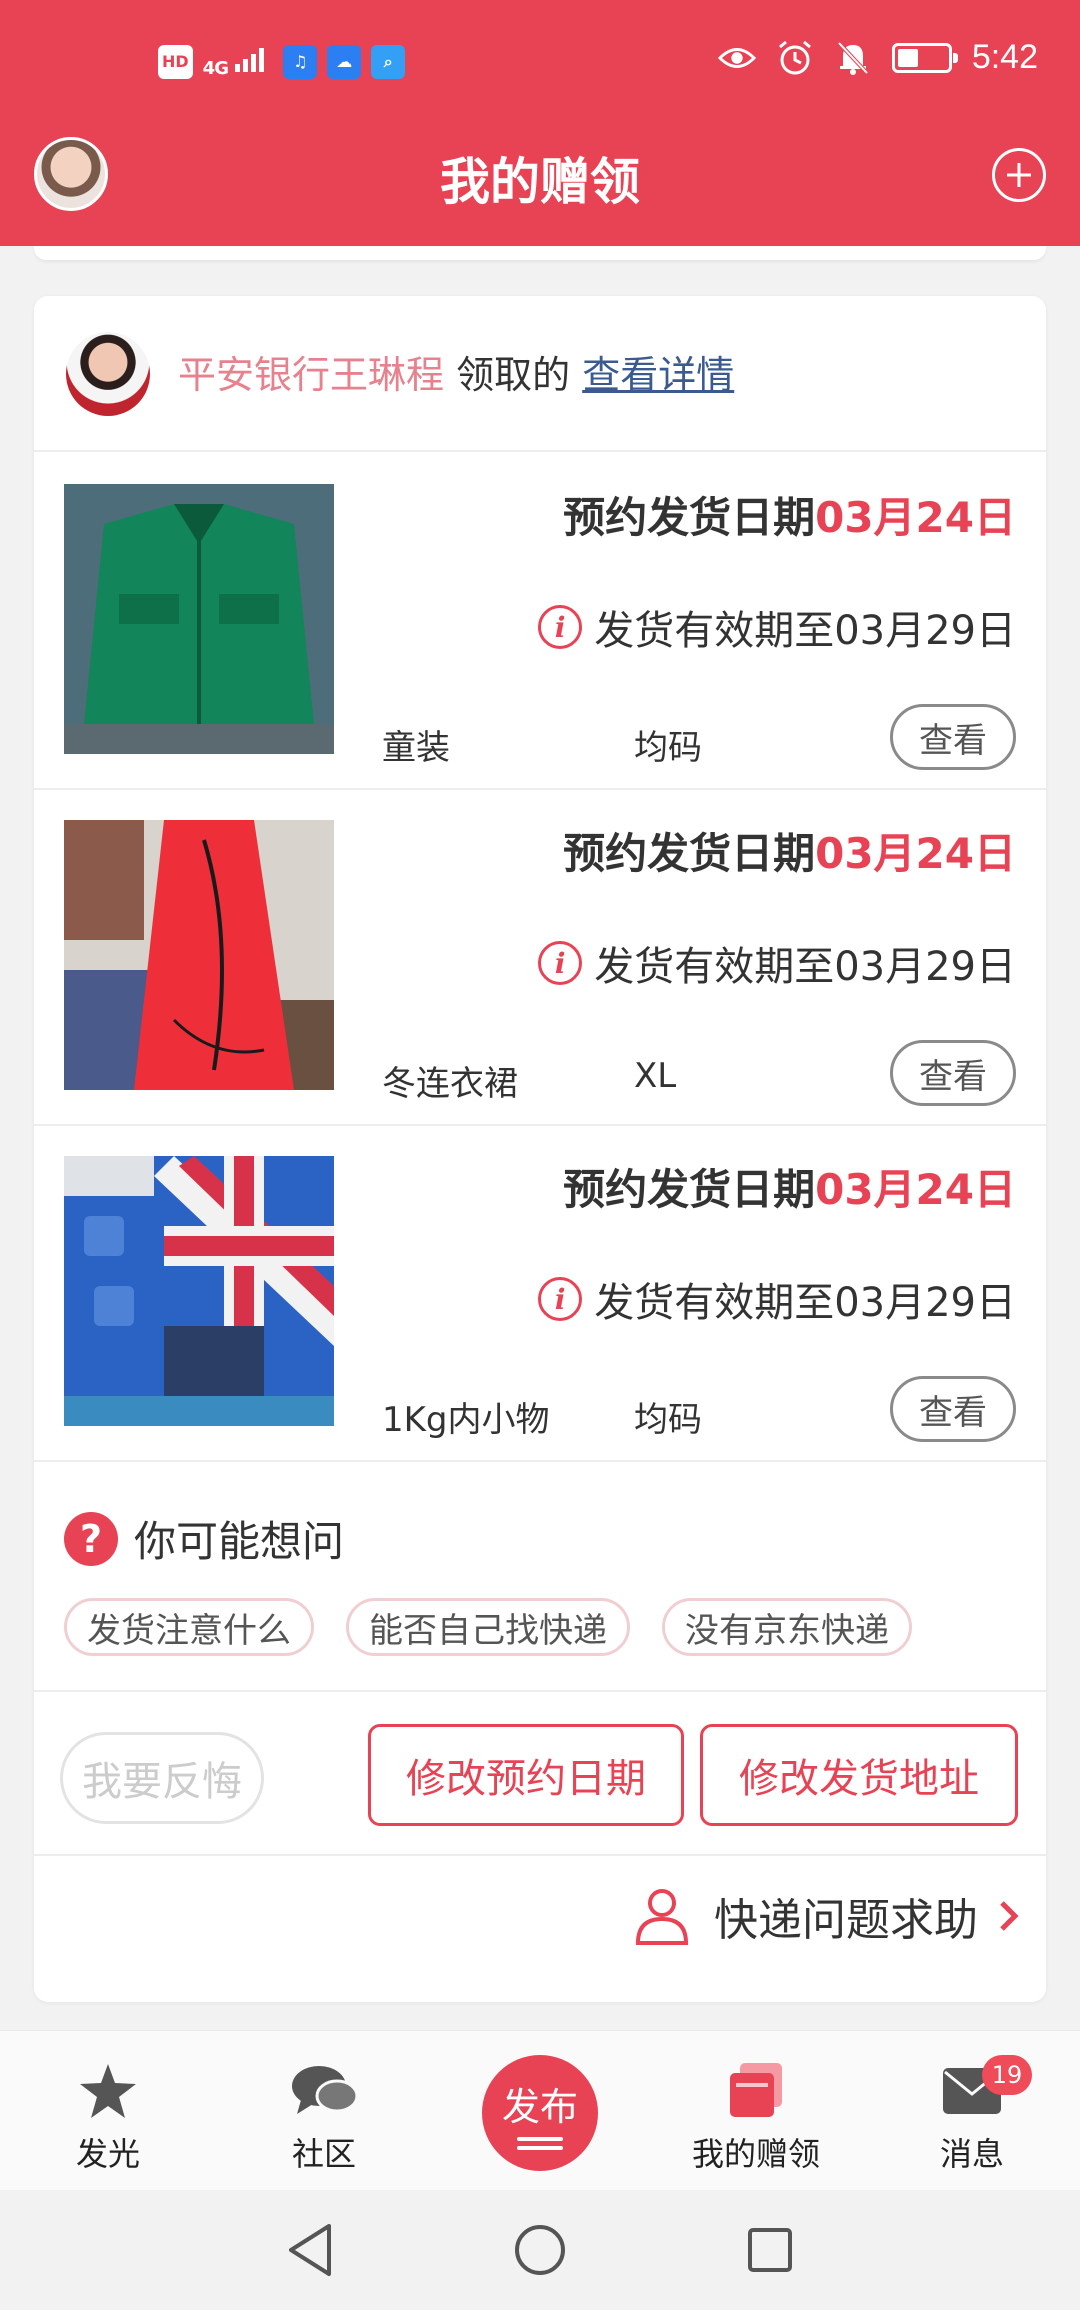 The height and width of the screenshot is (2310, 1080). I want to click on tab-label: 社区, so click(323, 2154).